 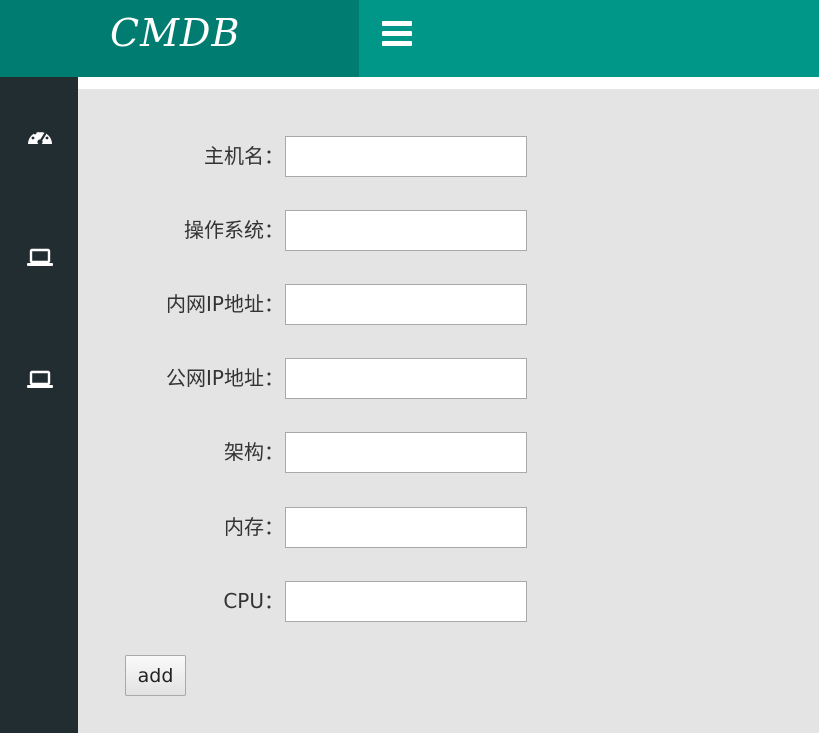 I want to click on cpu-input, so click(x=406, y=601).